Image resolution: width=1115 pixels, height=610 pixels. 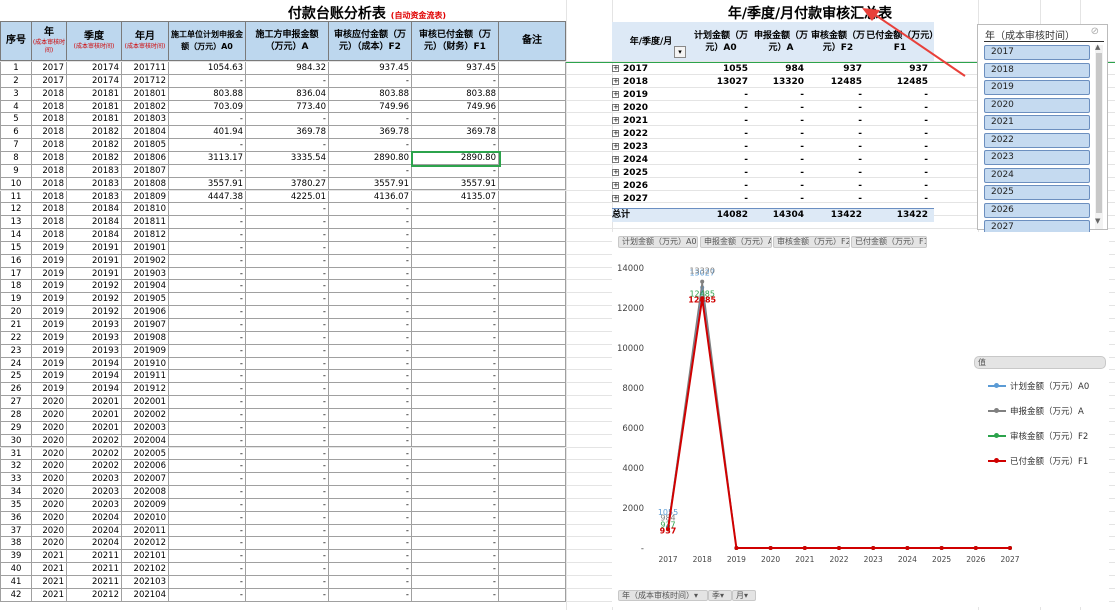 I want to click on table-cell: 20183, so click(x=94, y=184).